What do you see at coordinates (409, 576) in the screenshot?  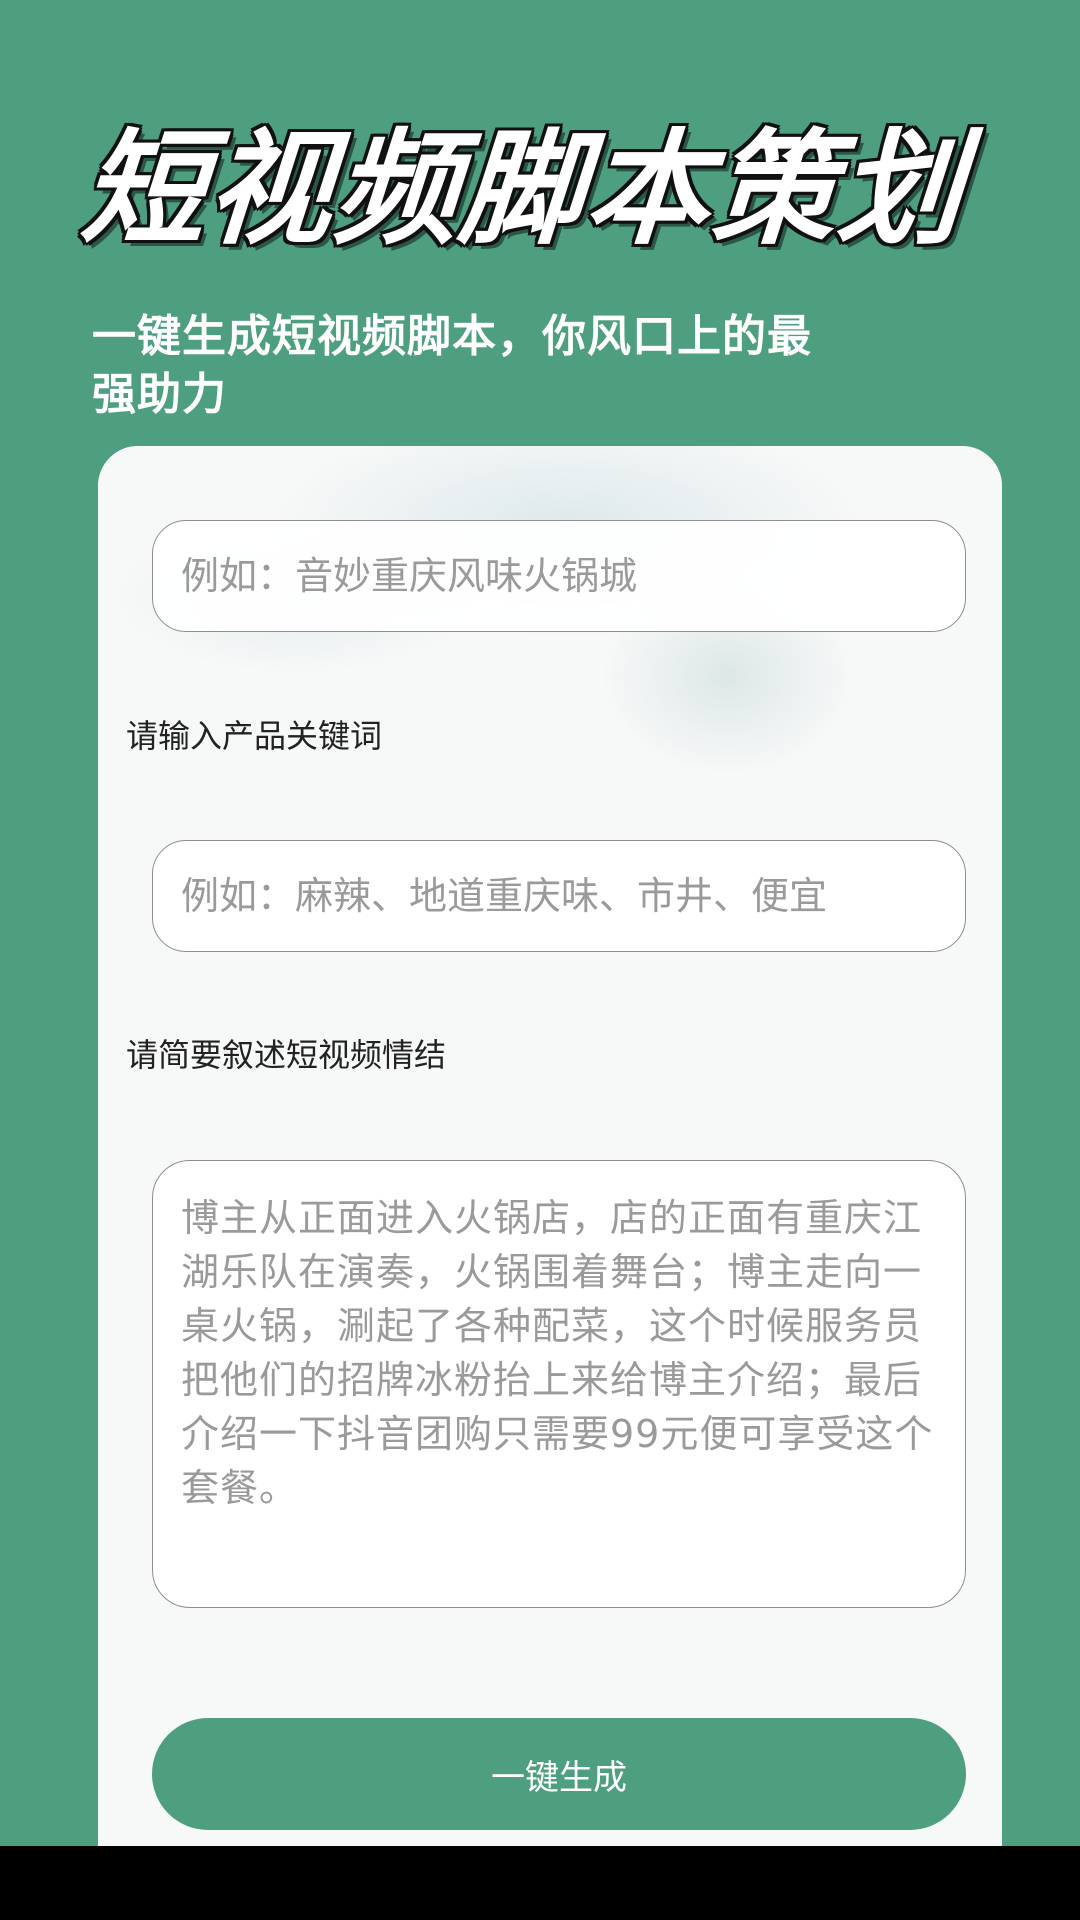 I see `store-name-placeholder: 例如：音妙重庆风味火锅城` at bounding box center [409, 576].